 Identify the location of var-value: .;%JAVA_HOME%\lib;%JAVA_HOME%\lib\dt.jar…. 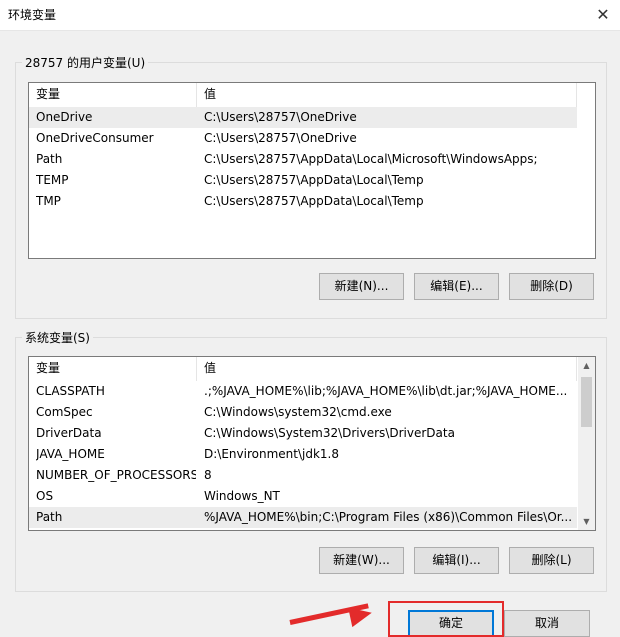
(386, 391).